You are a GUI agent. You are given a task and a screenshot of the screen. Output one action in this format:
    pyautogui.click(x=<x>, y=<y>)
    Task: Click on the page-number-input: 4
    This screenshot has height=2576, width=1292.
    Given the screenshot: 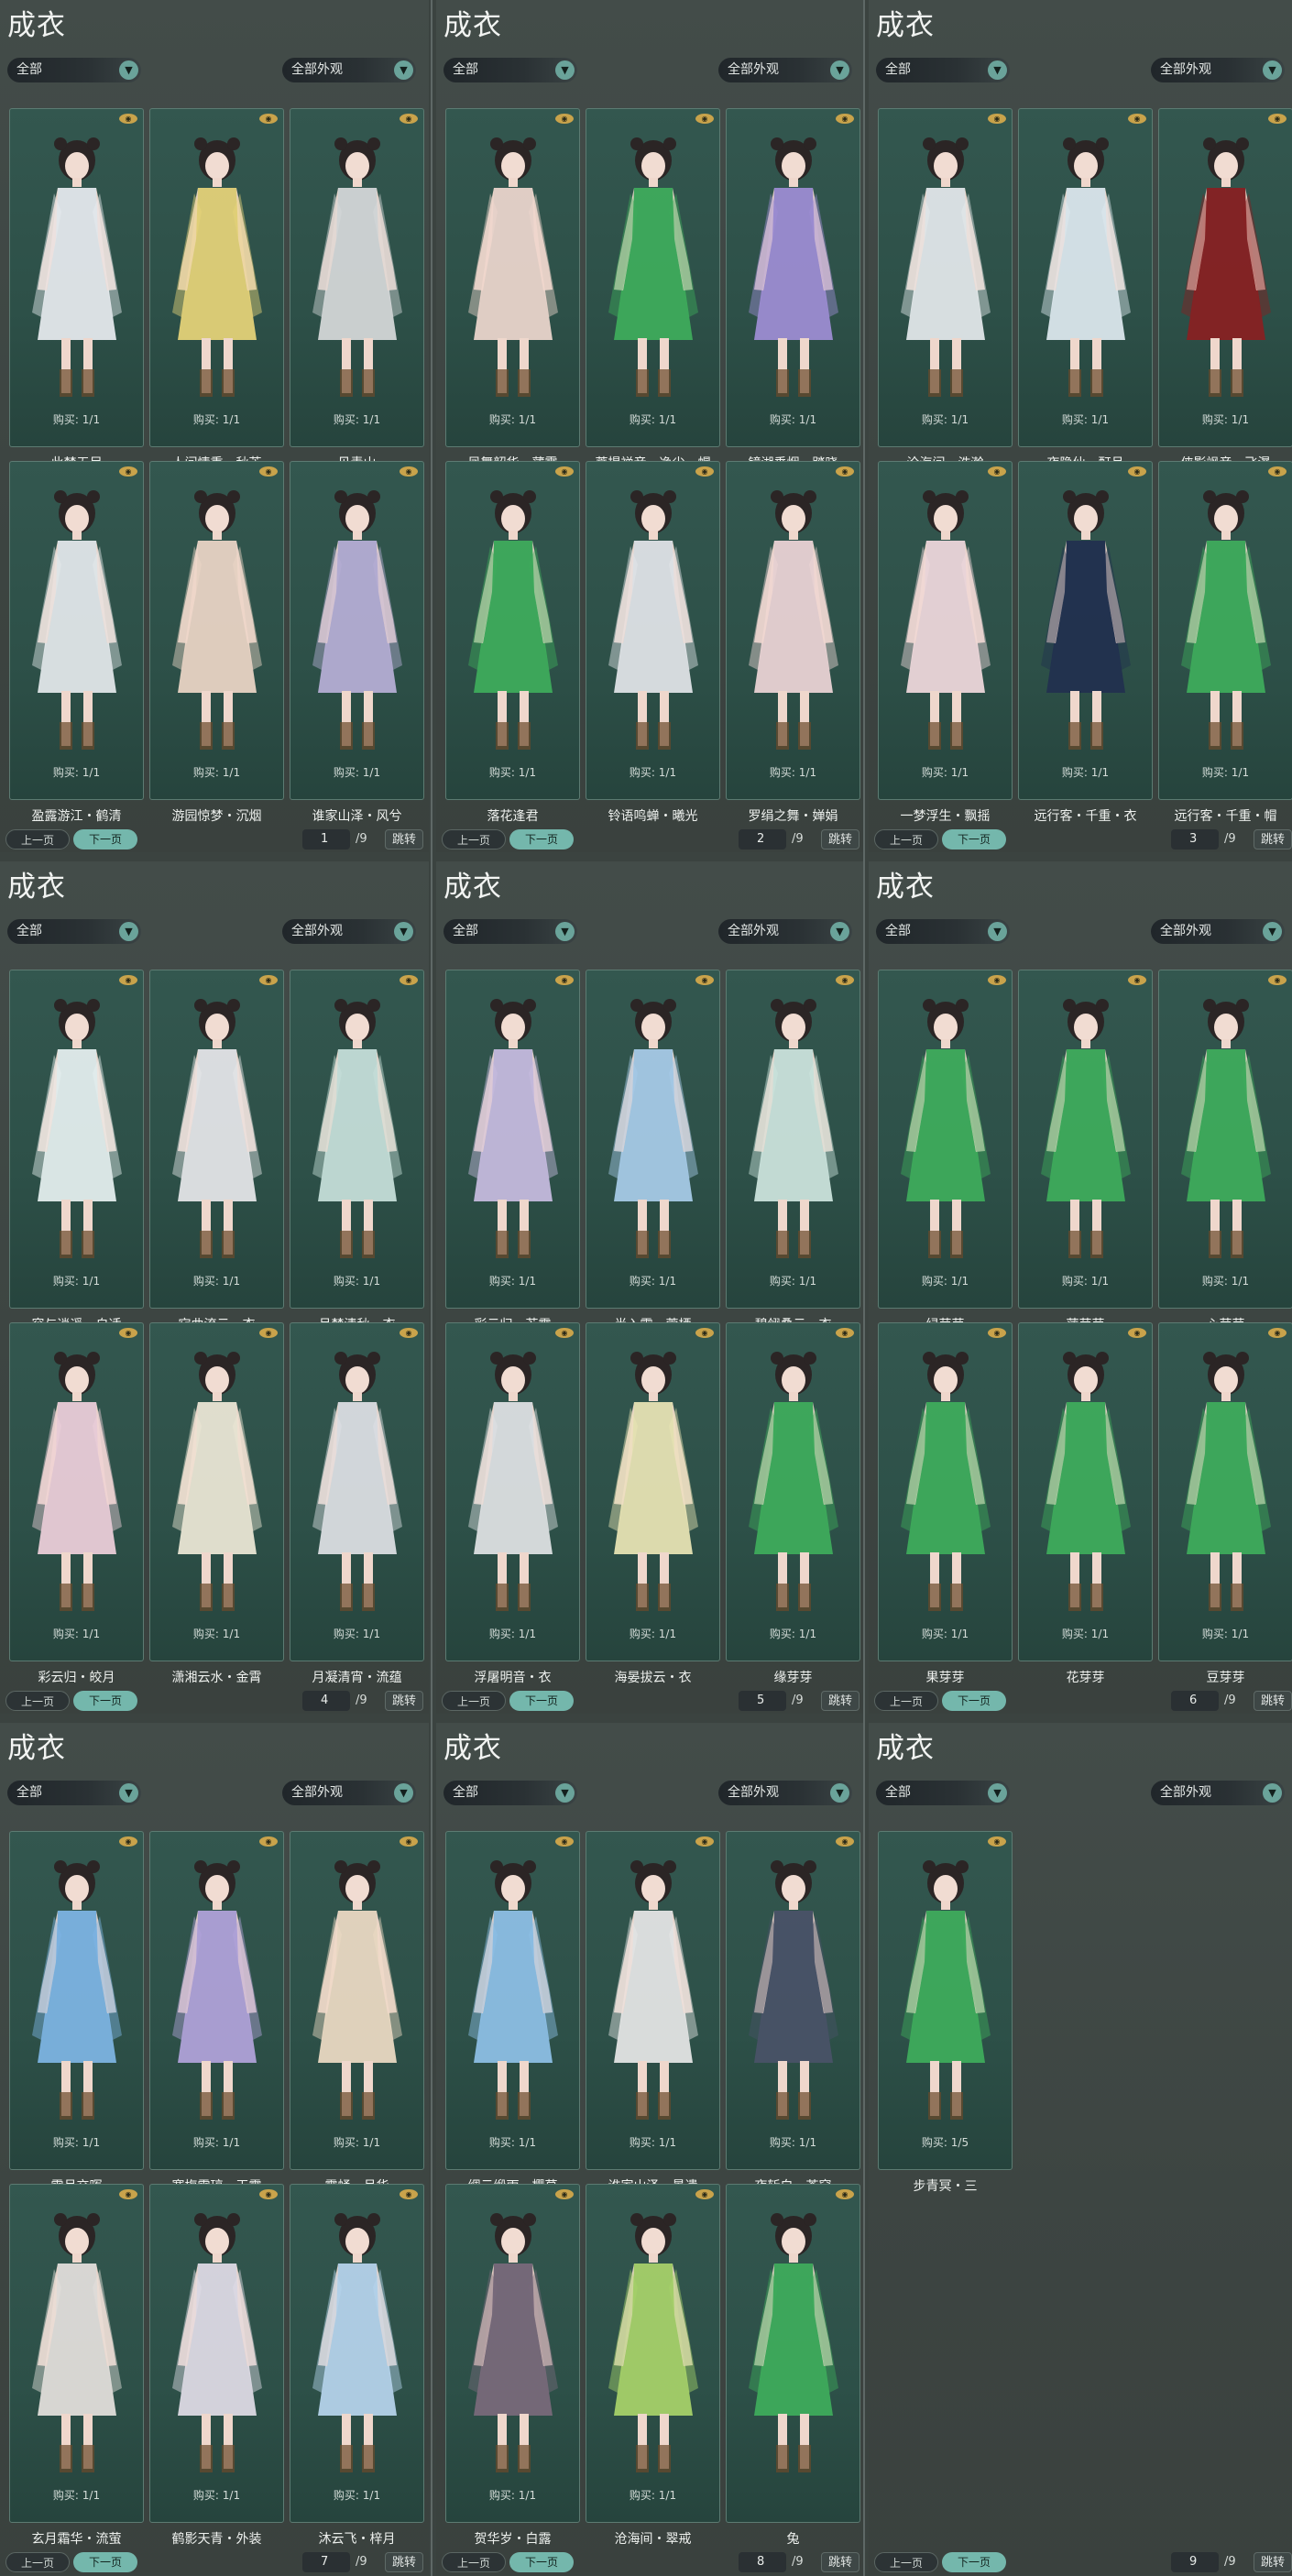 What is the action you would take?
    pyautogui.click(x=326, y=1701)
    